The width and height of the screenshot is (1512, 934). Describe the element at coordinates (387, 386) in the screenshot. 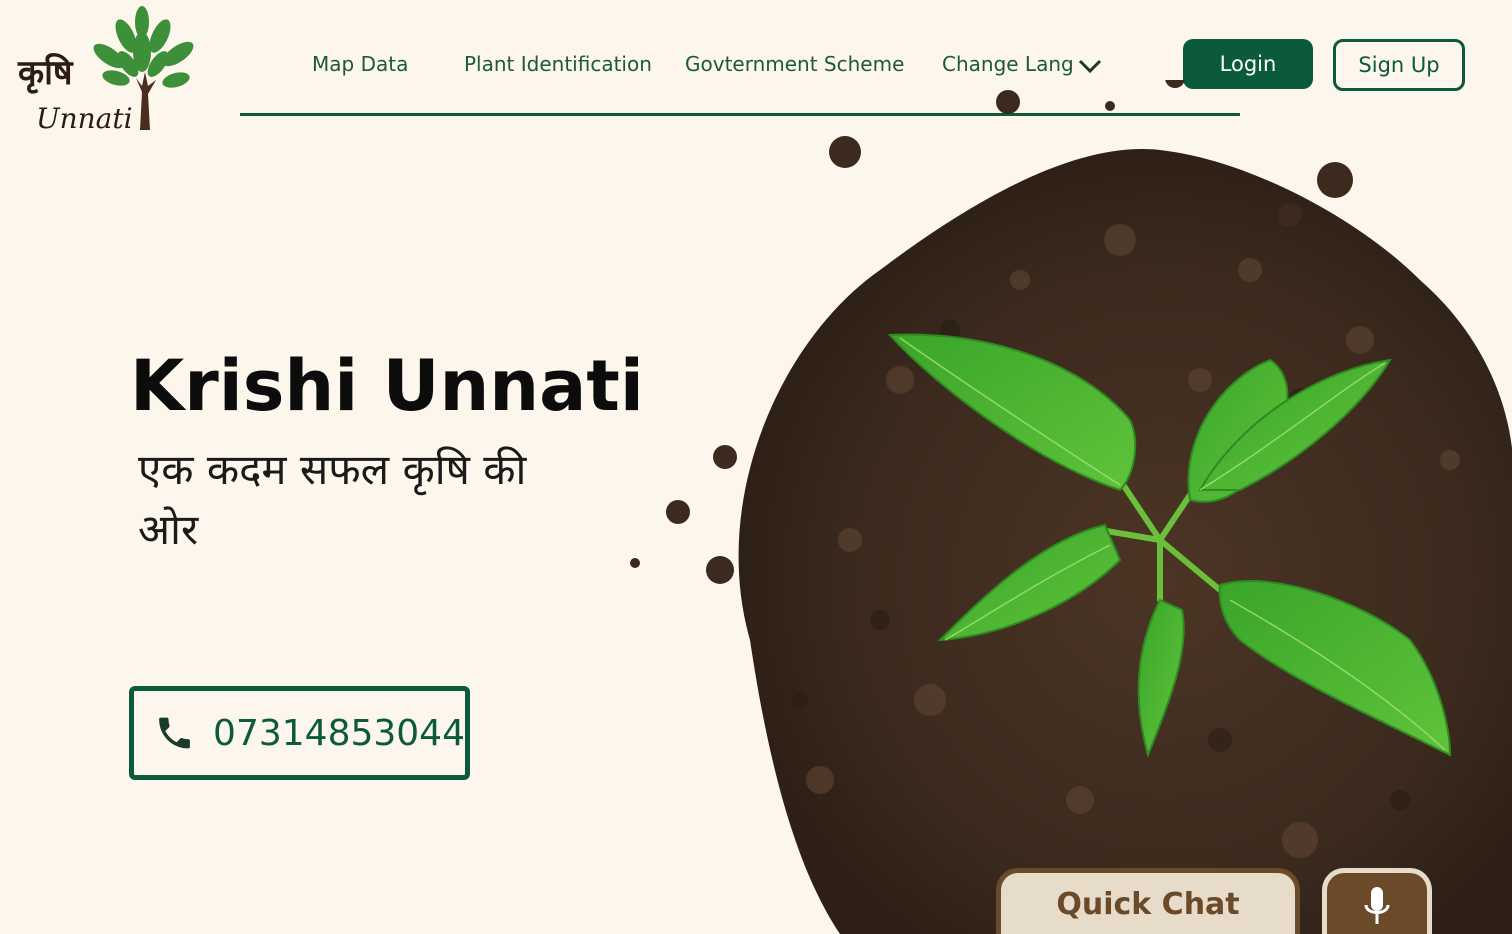

I see `hero-title: Krishi Unnati` at that location.